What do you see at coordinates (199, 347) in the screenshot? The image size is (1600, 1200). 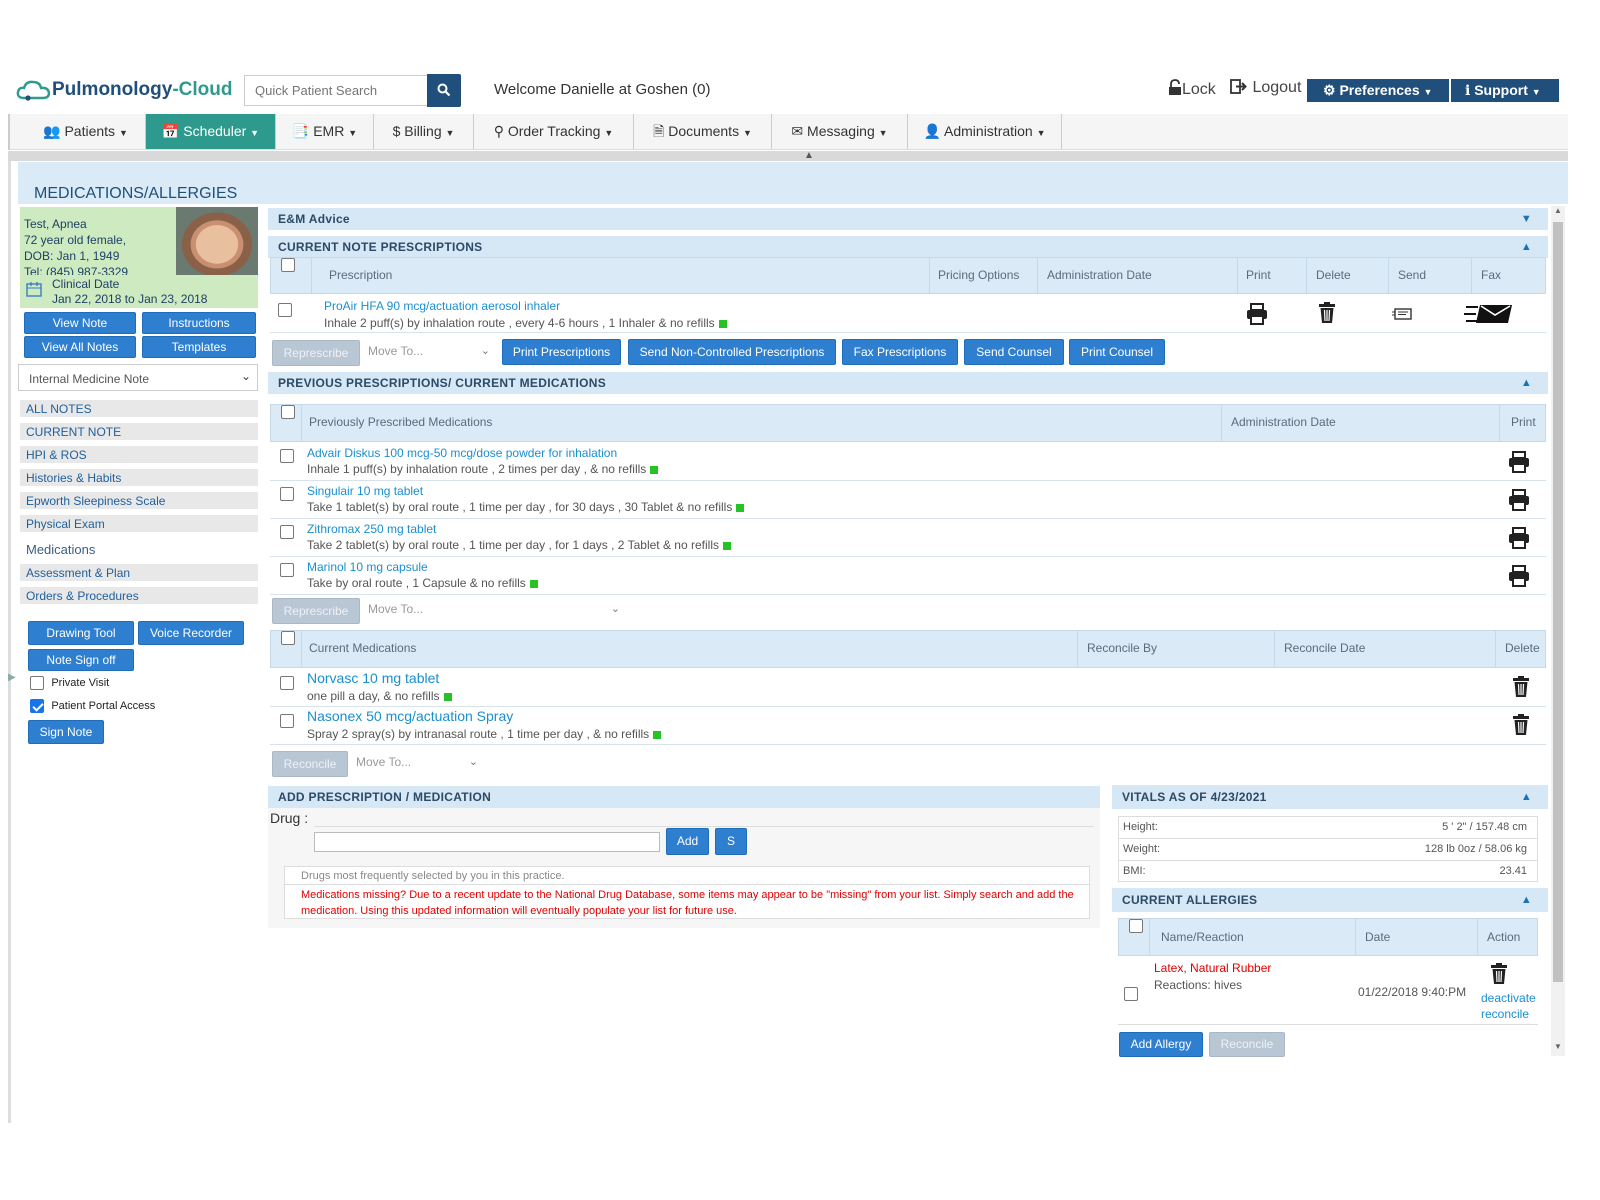 I see `templates-button: Templates` at bounding box center [199, 347].